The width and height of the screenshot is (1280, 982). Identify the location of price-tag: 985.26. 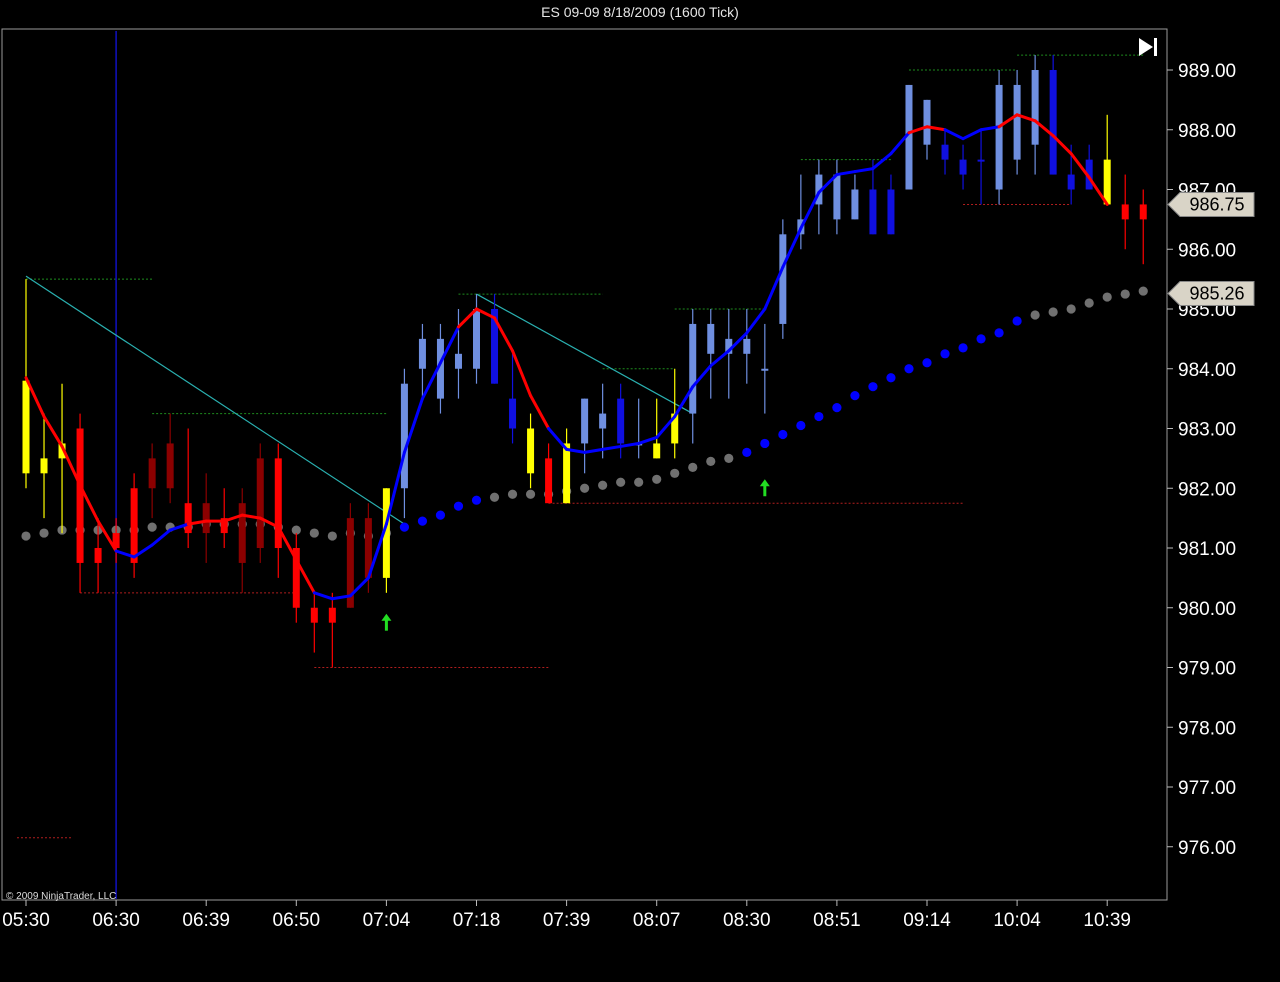
(1211, 293).